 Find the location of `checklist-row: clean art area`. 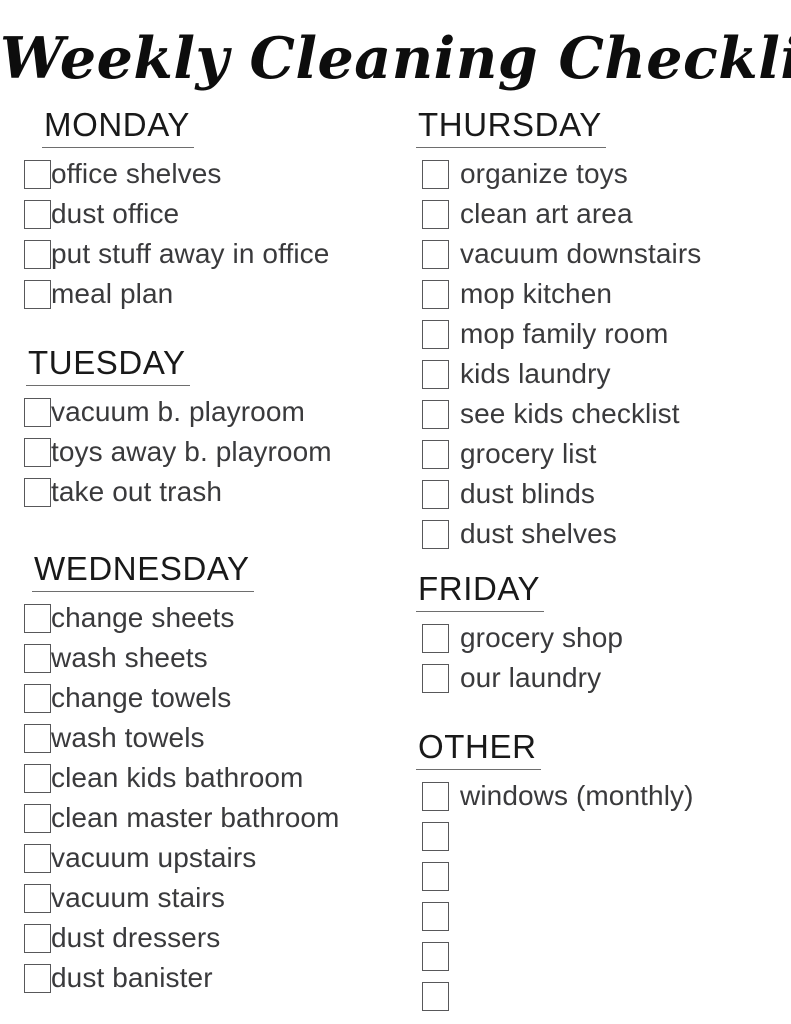

checklist-row: clean art area is located at coordinates (595, 214).